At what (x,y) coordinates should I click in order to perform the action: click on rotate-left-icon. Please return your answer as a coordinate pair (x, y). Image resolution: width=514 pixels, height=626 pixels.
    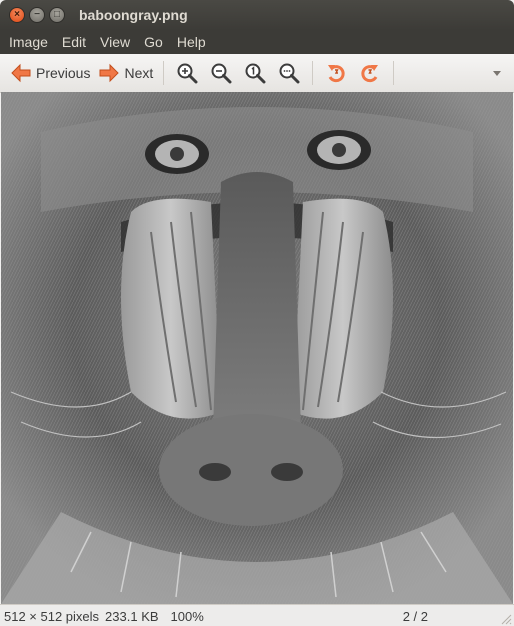
    Looking at the image, I should click on (336, 74).